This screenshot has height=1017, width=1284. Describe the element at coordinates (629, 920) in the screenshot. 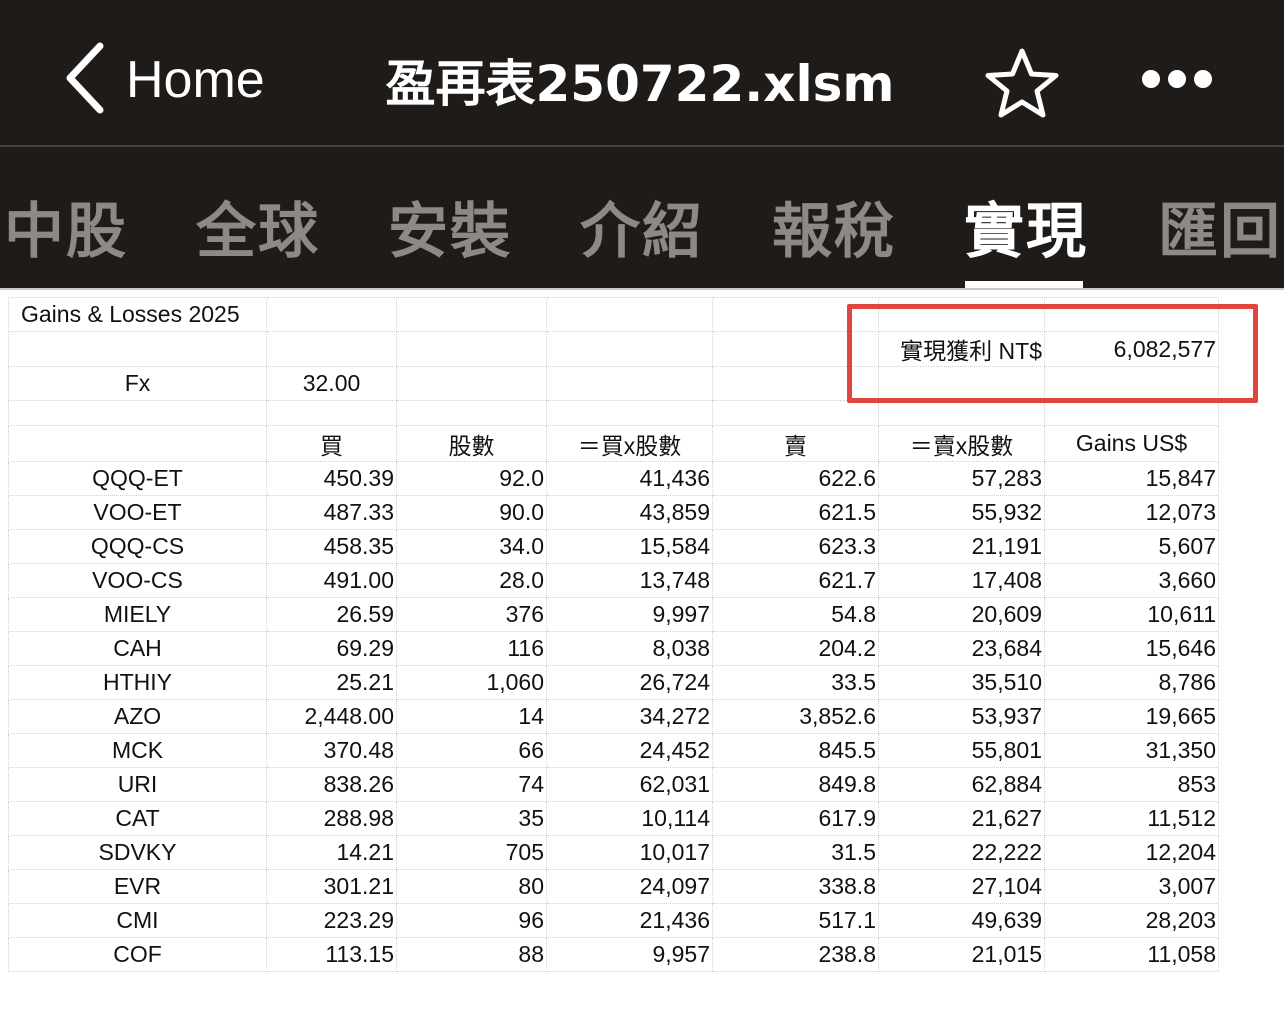

I see `cost-cell: 21,436` at that location.